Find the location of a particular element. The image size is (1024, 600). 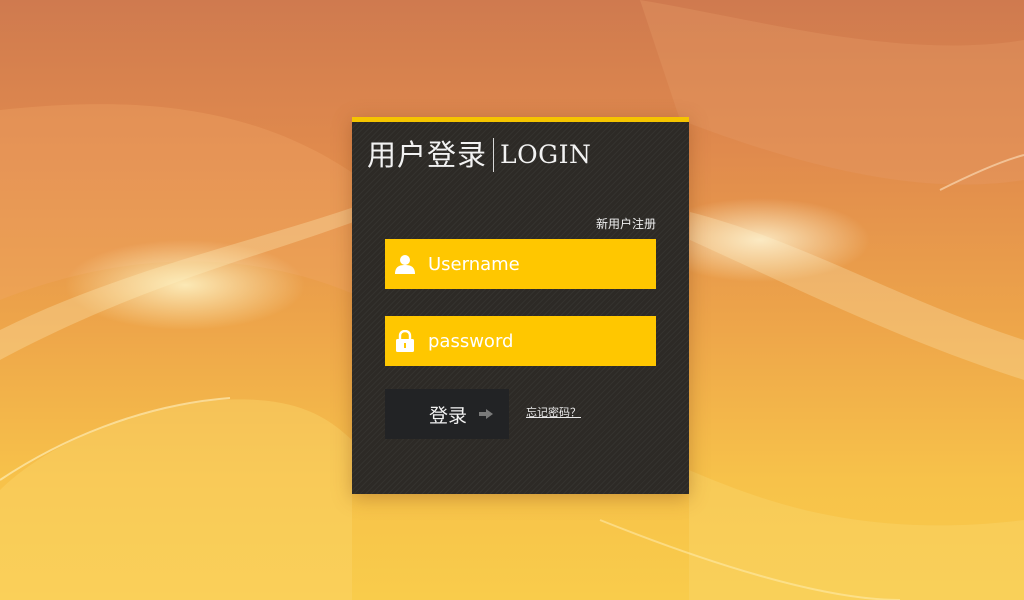

title-chinese: 用户登录 is located at coordinates (431, 155).